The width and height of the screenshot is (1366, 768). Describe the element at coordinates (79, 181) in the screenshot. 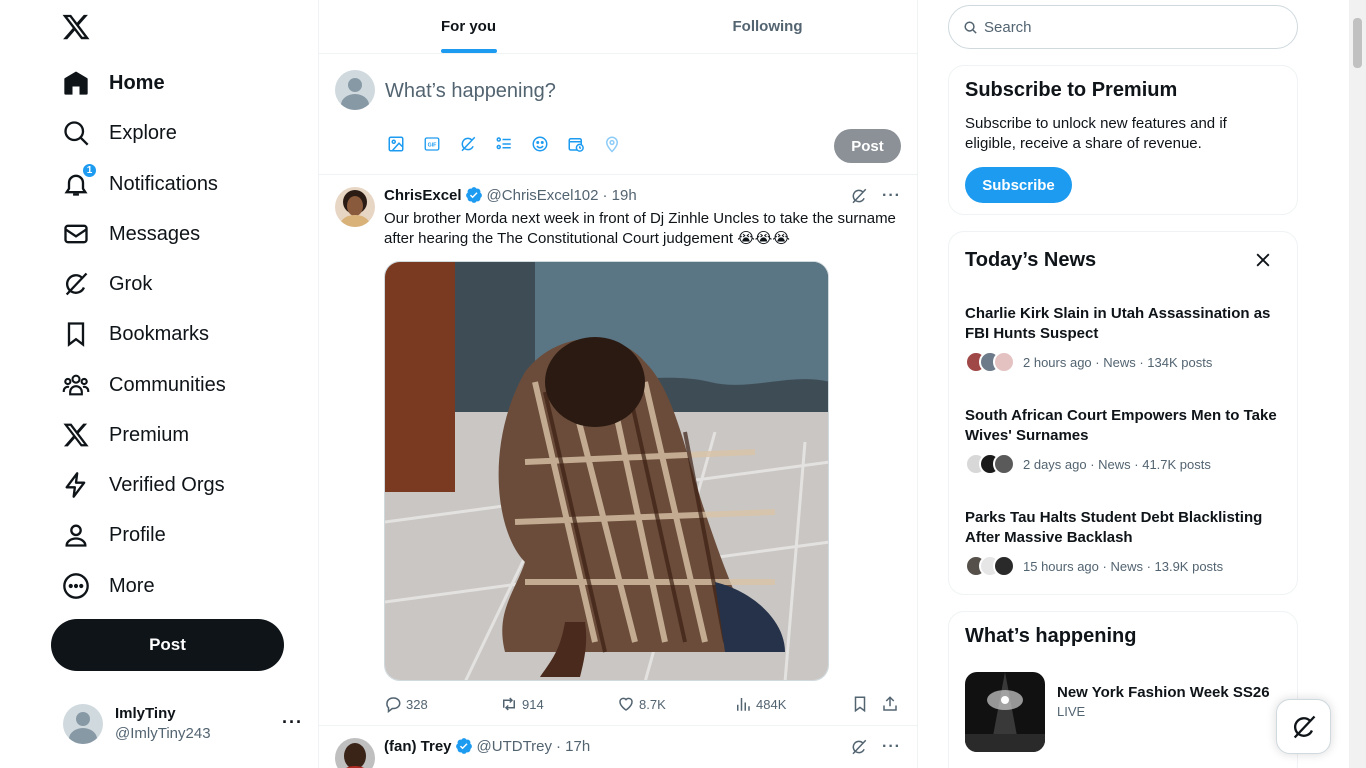

I see `bell-icon: 1` at that location.